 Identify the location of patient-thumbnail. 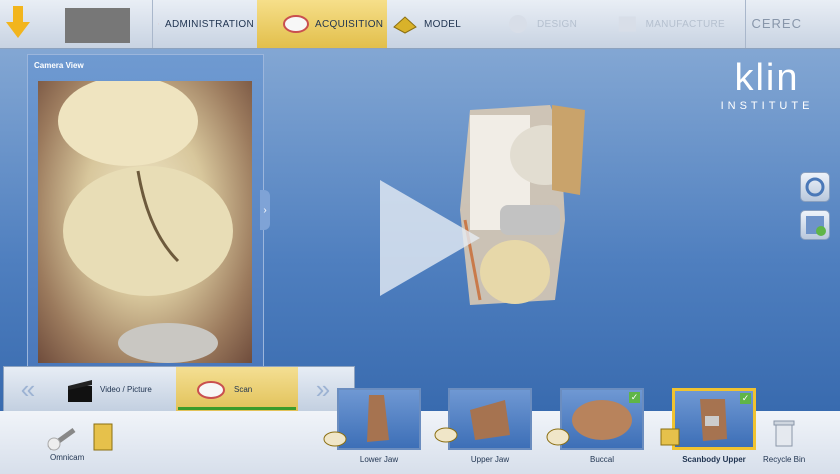
(97, 25).